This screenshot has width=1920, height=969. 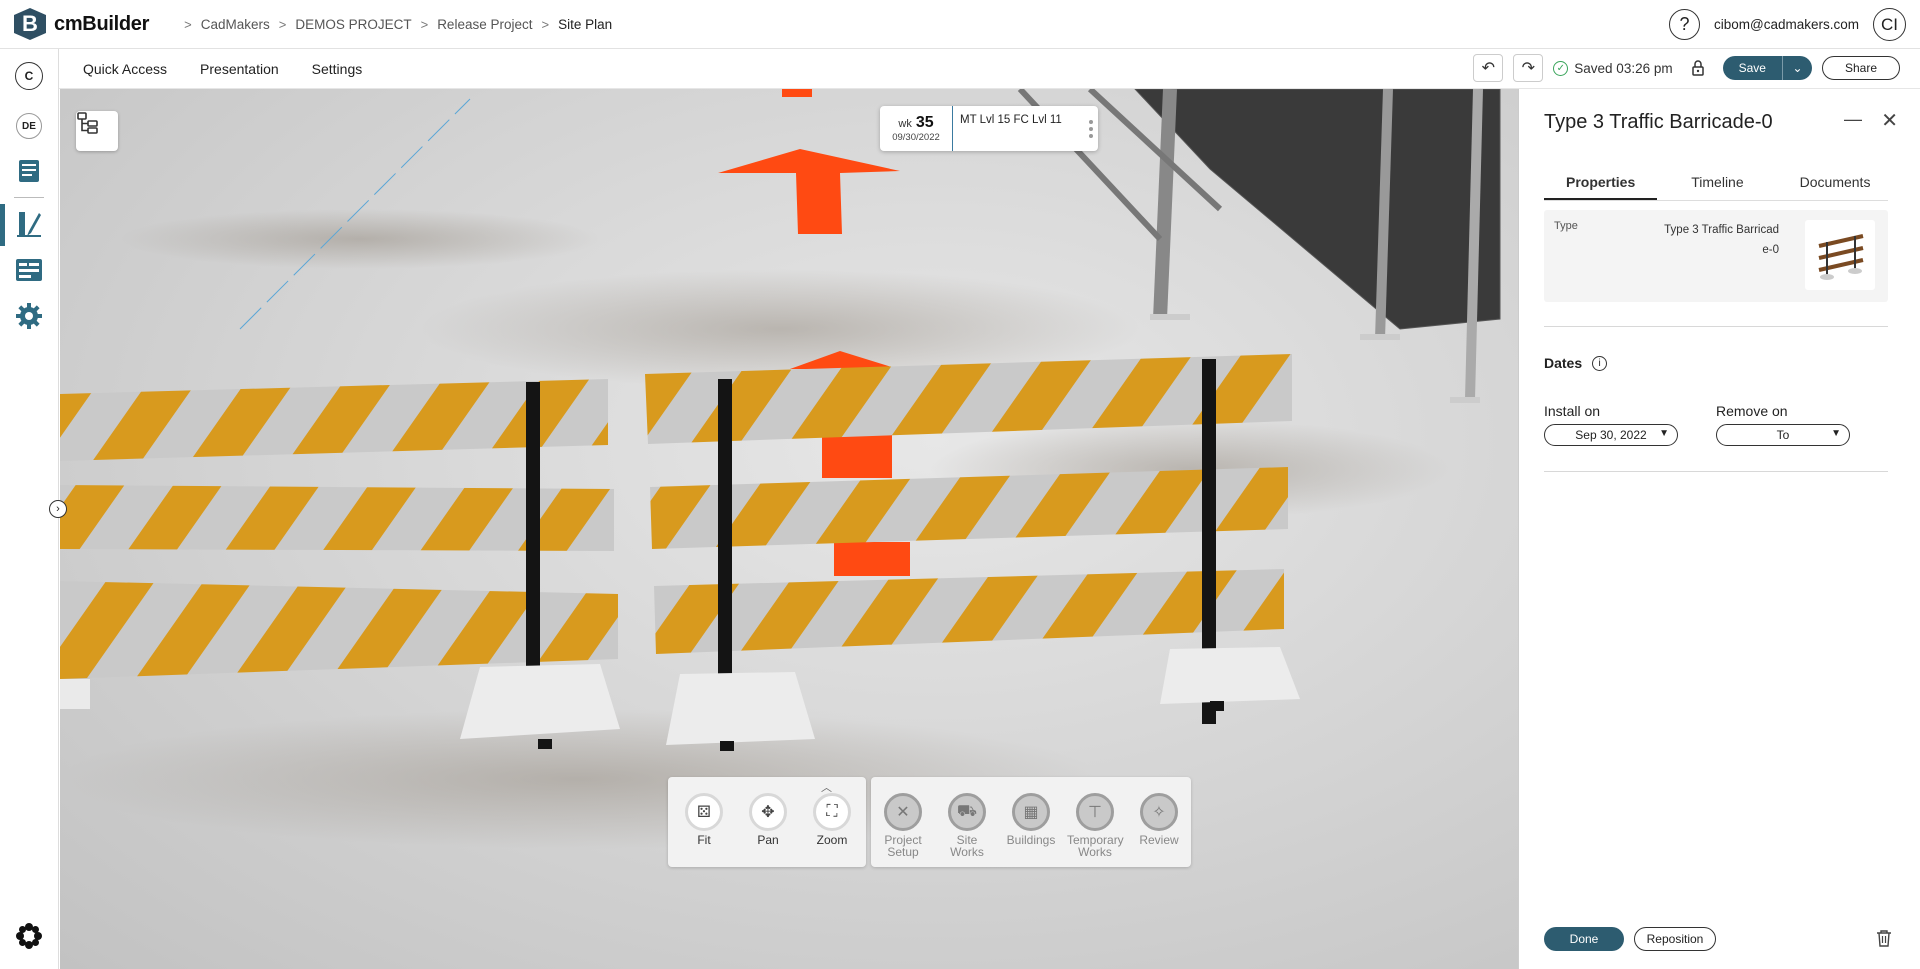 I want to click on project-setup-button: ✕ Project Setup, so click(x=903, y=825).